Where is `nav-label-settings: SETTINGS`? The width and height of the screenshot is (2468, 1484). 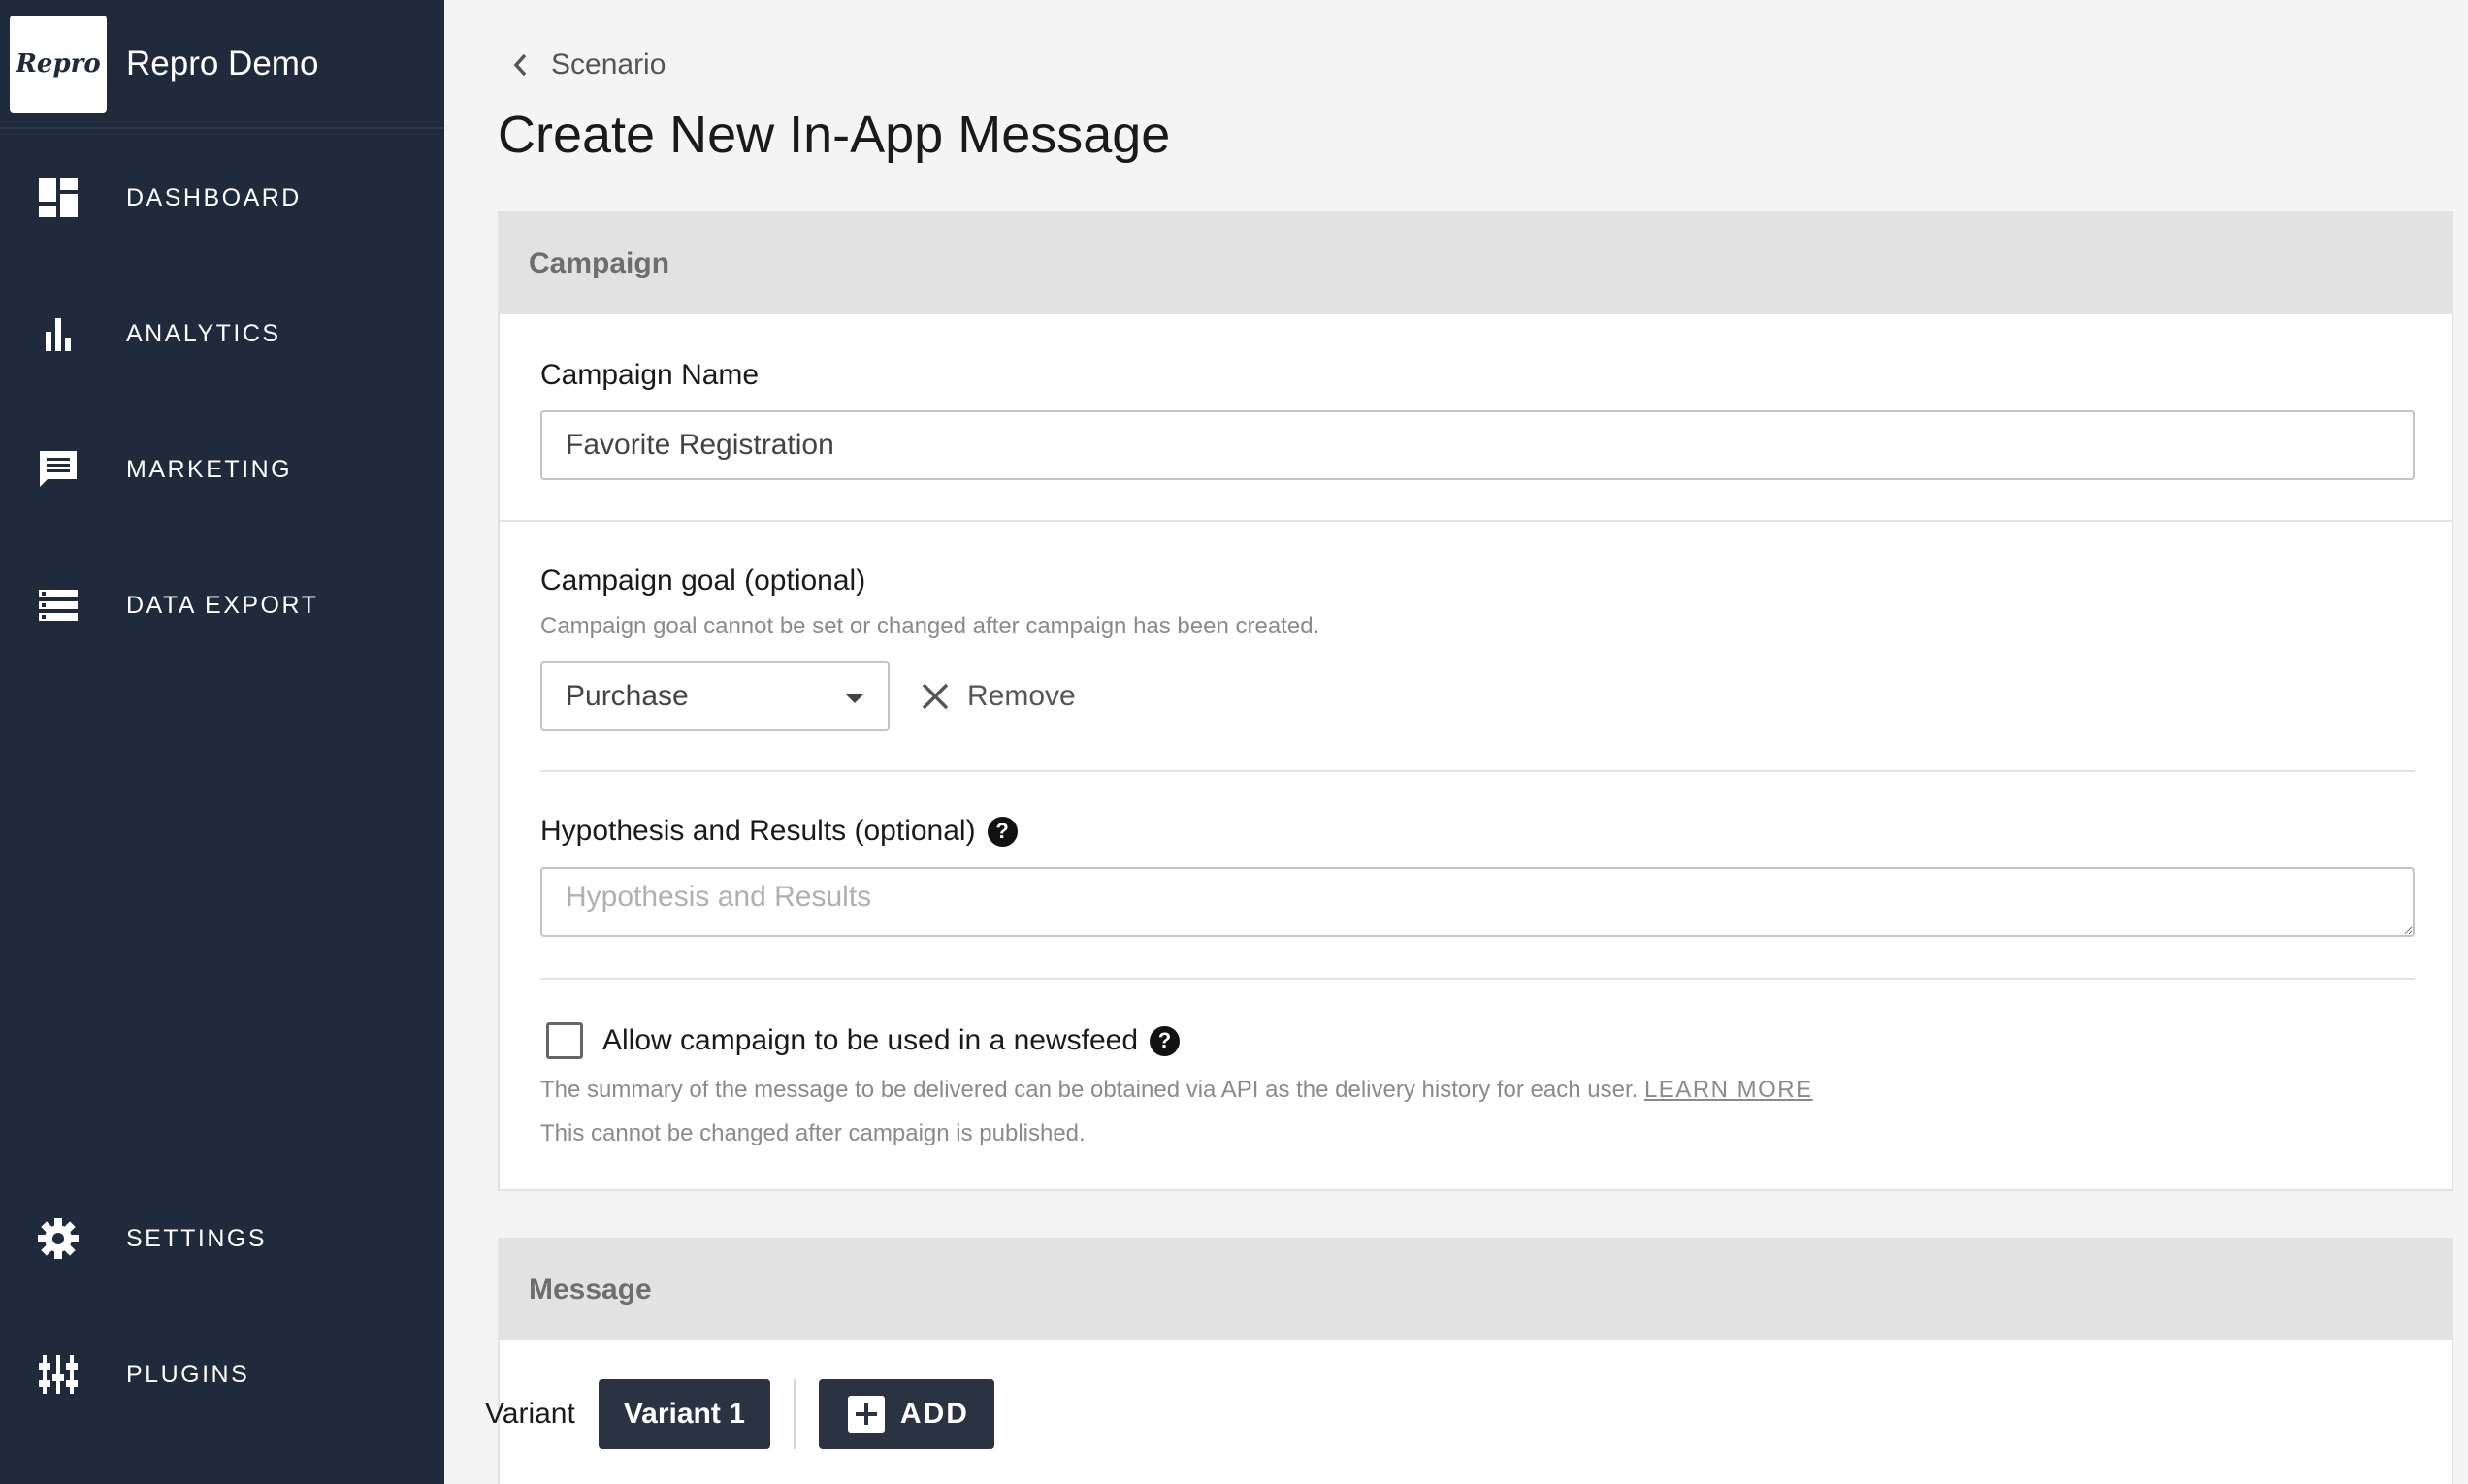
nav-label-settings: SETTINGS is located at coordinates (197, 1238).